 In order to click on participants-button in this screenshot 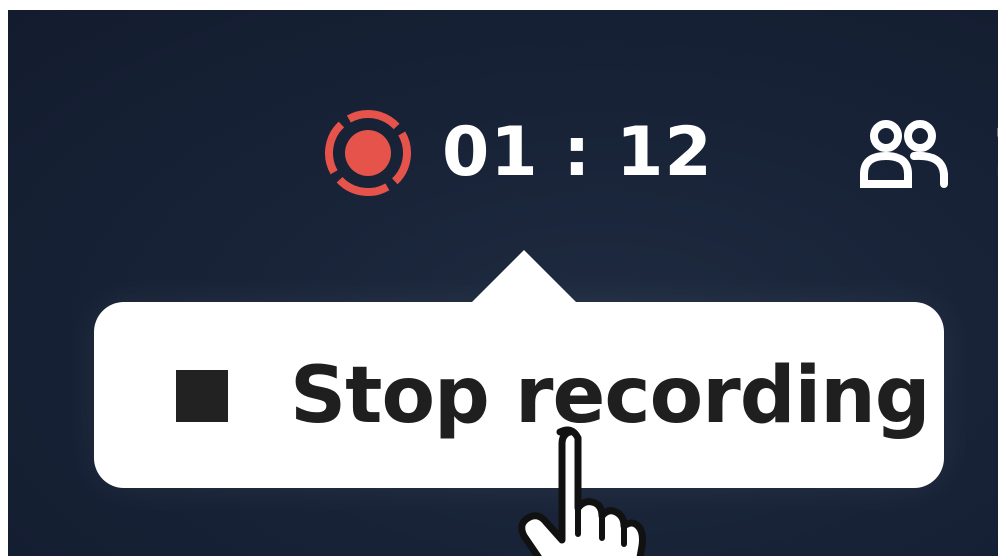, I will do `click(912, 154)`.